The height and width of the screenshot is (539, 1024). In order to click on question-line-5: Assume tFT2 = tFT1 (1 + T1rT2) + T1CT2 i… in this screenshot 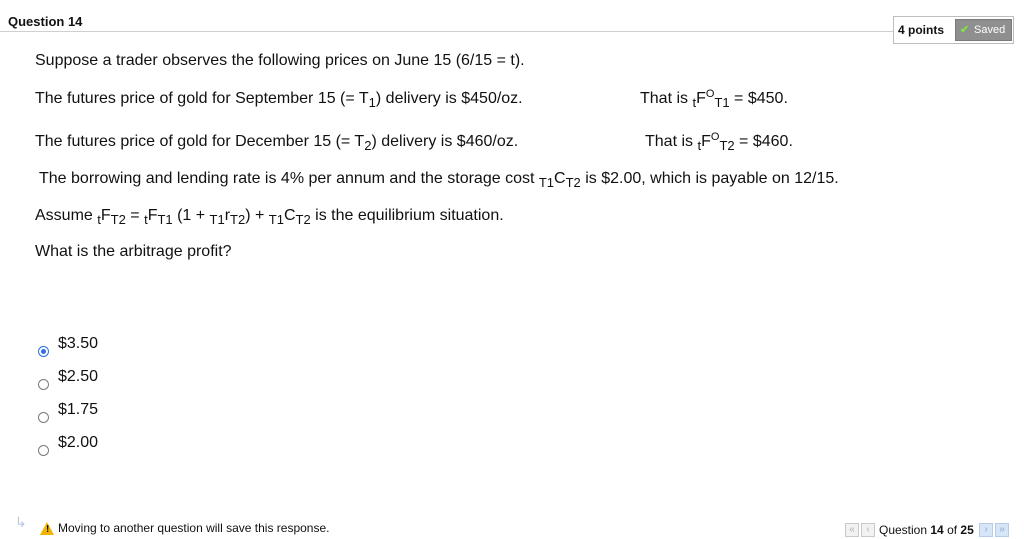, I will do `click(269, 217)`.